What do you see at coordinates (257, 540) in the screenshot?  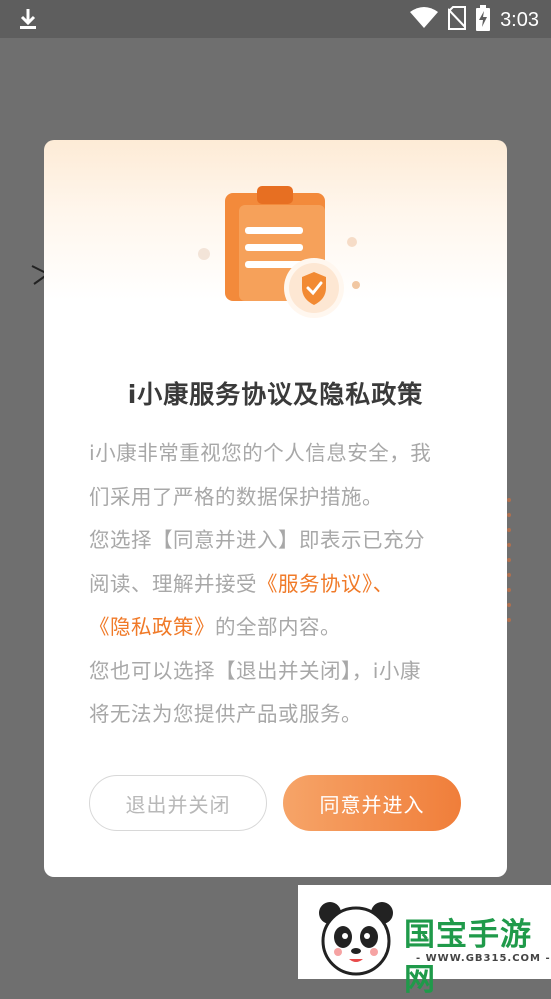 I see `body-line: 您选择【同意并进入】即表示已充分` at bounding box center [257, 540].